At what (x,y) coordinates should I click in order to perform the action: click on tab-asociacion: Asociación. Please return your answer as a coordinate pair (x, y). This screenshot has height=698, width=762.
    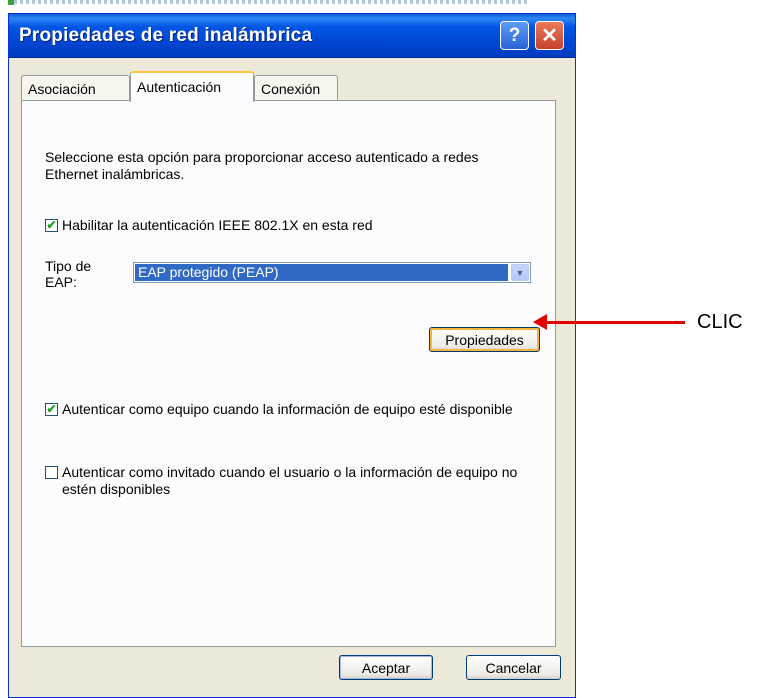
    Looking at the image, I should click on (75, 88).